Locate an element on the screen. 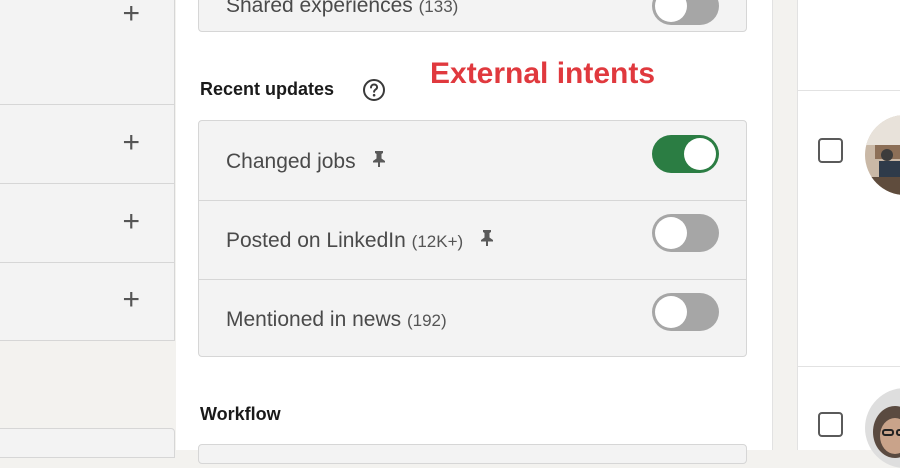 The height and width of the screenshot is (468, 900). posted-on-linkedin-label: Posted on LinkedIn is located at coordinates (316, 240).